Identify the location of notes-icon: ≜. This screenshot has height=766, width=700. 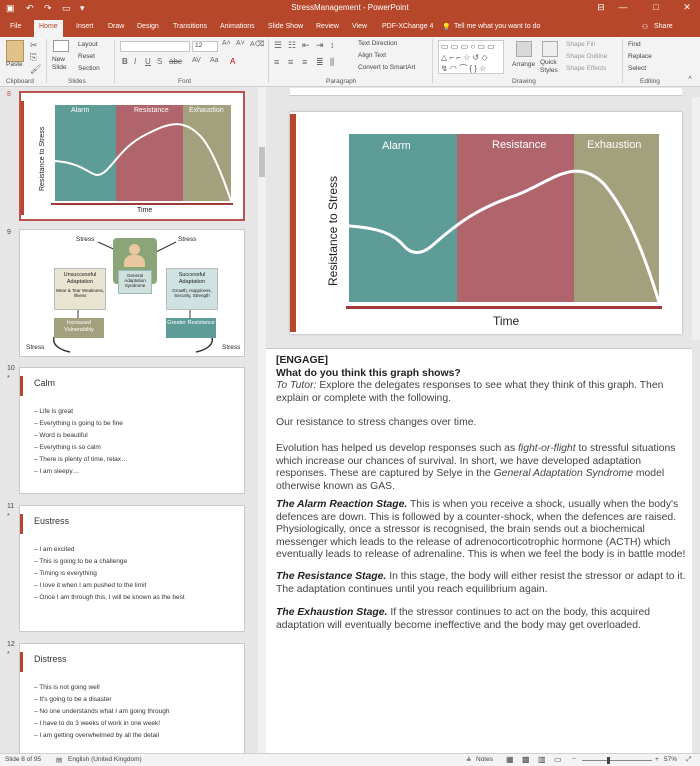
(468, 760).